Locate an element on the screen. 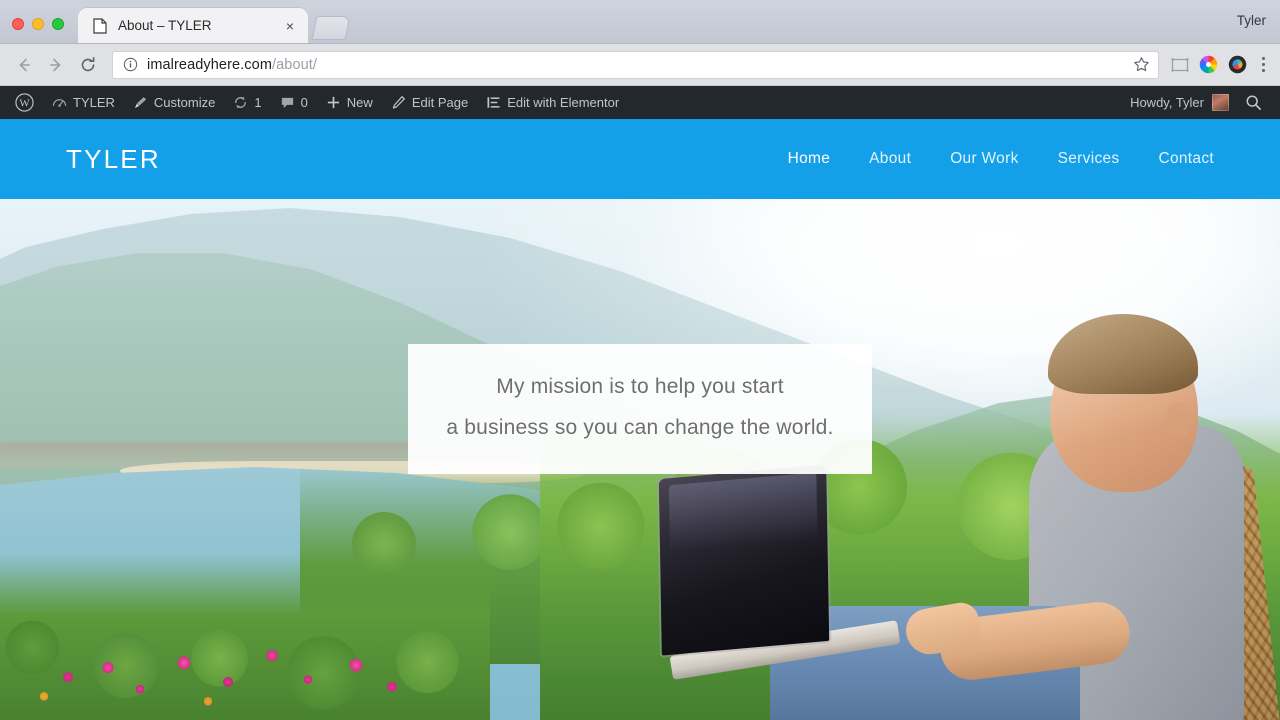  minimize-window-button is located at coordinates (38, 24).